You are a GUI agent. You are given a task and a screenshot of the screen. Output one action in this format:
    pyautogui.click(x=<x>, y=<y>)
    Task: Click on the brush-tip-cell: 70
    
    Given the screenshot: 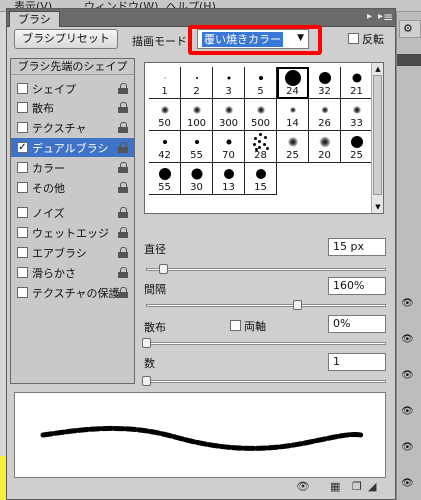 What is the action you would take?
    pyautogui.click(x=229, y=147)
    